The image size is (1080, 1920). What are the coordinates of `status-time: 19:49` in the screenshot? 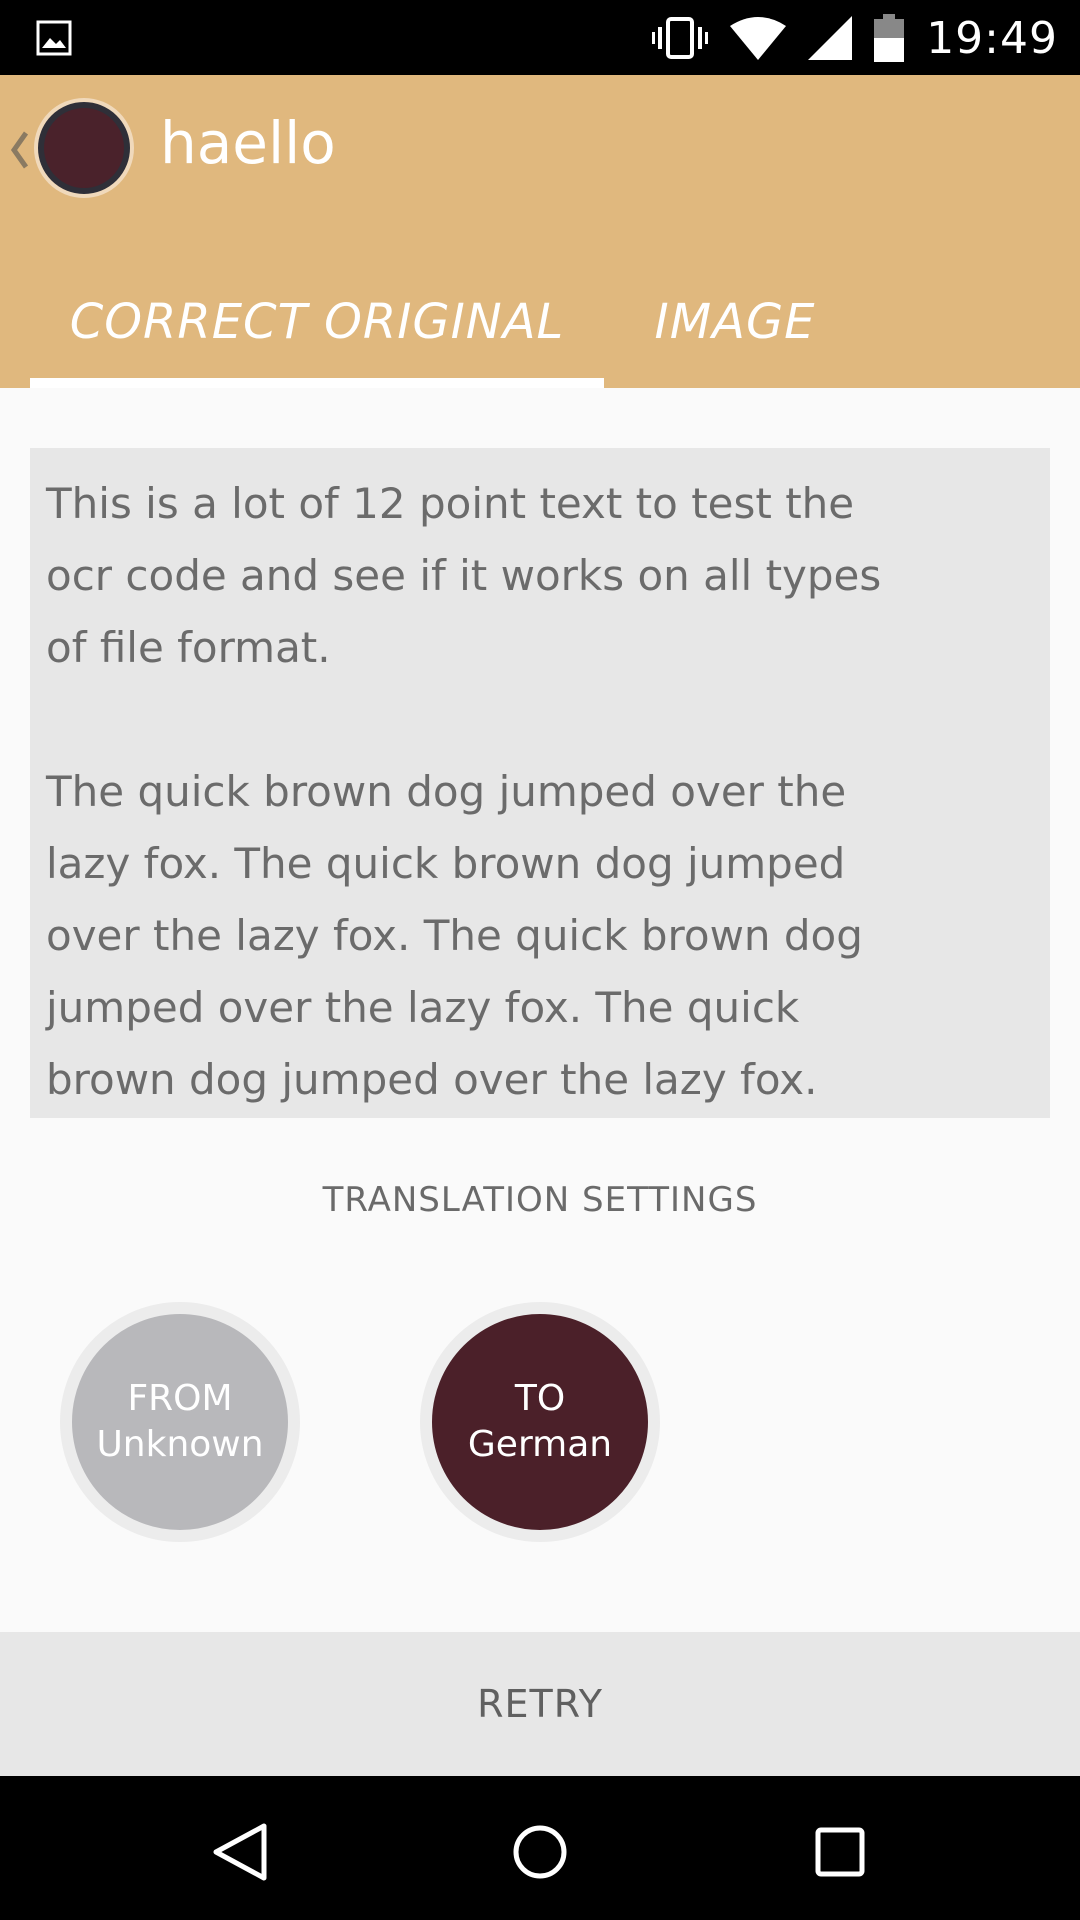 It's located at (992, 38).